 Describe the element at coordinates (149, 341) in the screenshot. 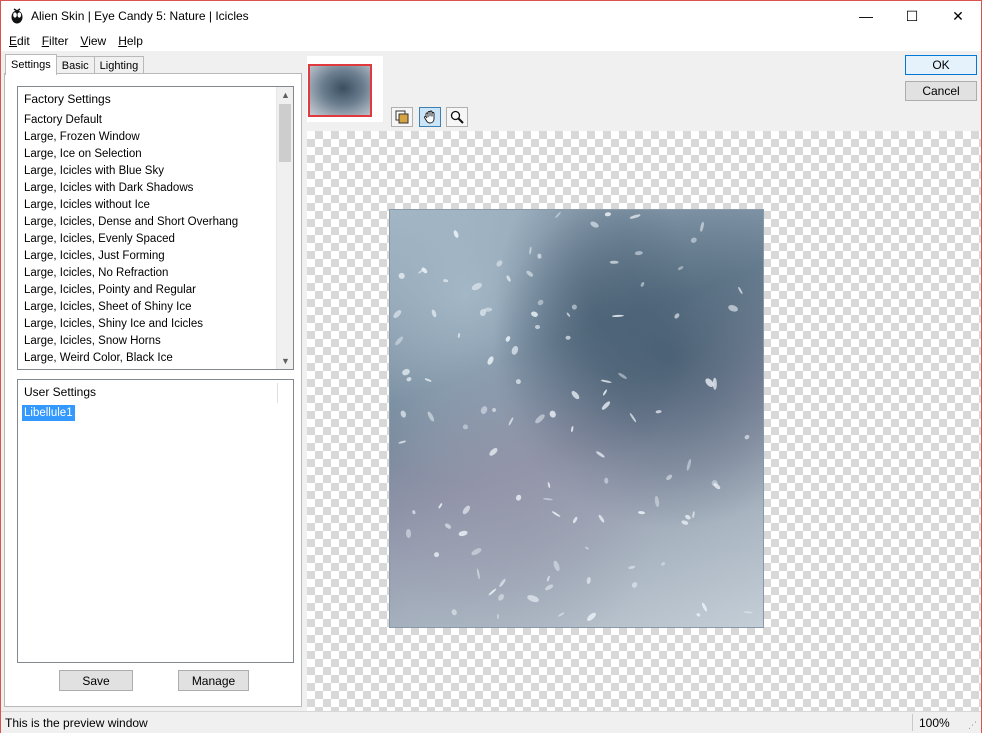

I see `factory-setting-item: Large, Icicles, Snow Horns` at that location.